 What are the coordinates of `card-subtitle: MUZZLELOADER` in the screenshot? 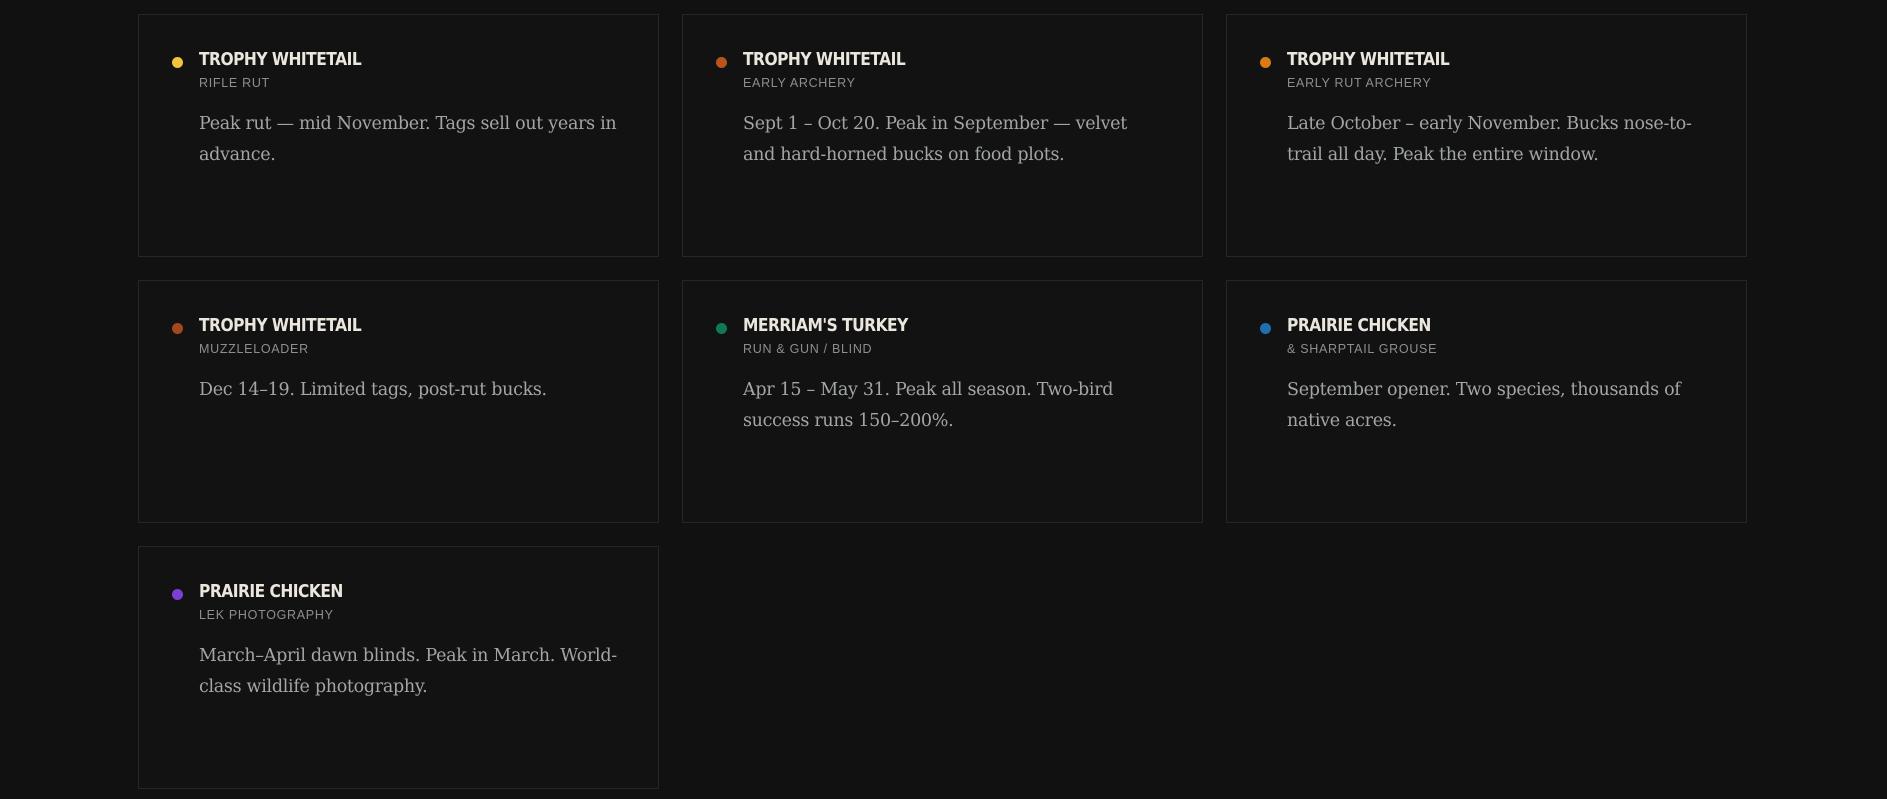 It's located at (254, 349).